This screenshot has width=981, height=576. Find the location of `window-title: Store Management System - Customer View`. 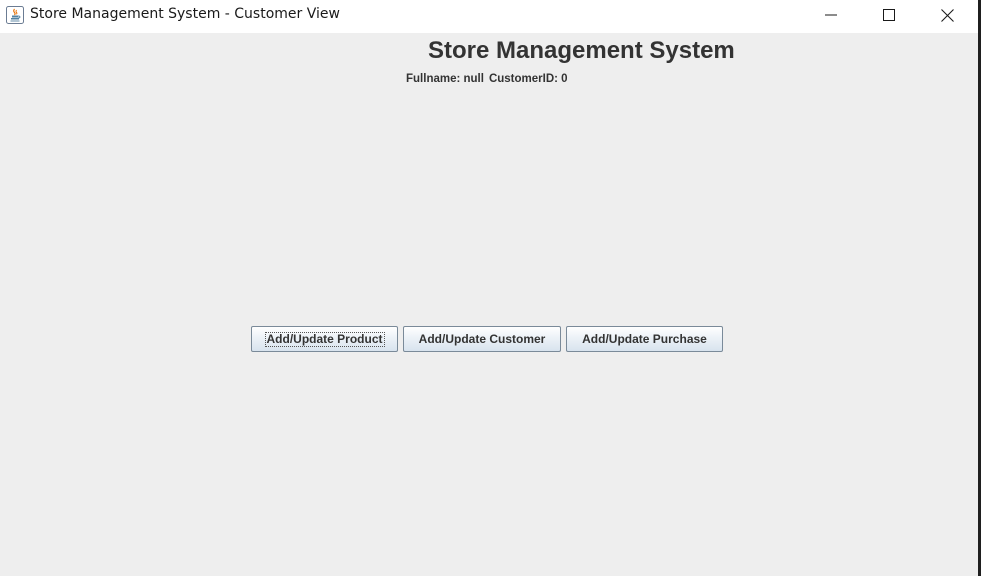

window-title: Store Management System - Customer View is located at coordinates (185, 14).